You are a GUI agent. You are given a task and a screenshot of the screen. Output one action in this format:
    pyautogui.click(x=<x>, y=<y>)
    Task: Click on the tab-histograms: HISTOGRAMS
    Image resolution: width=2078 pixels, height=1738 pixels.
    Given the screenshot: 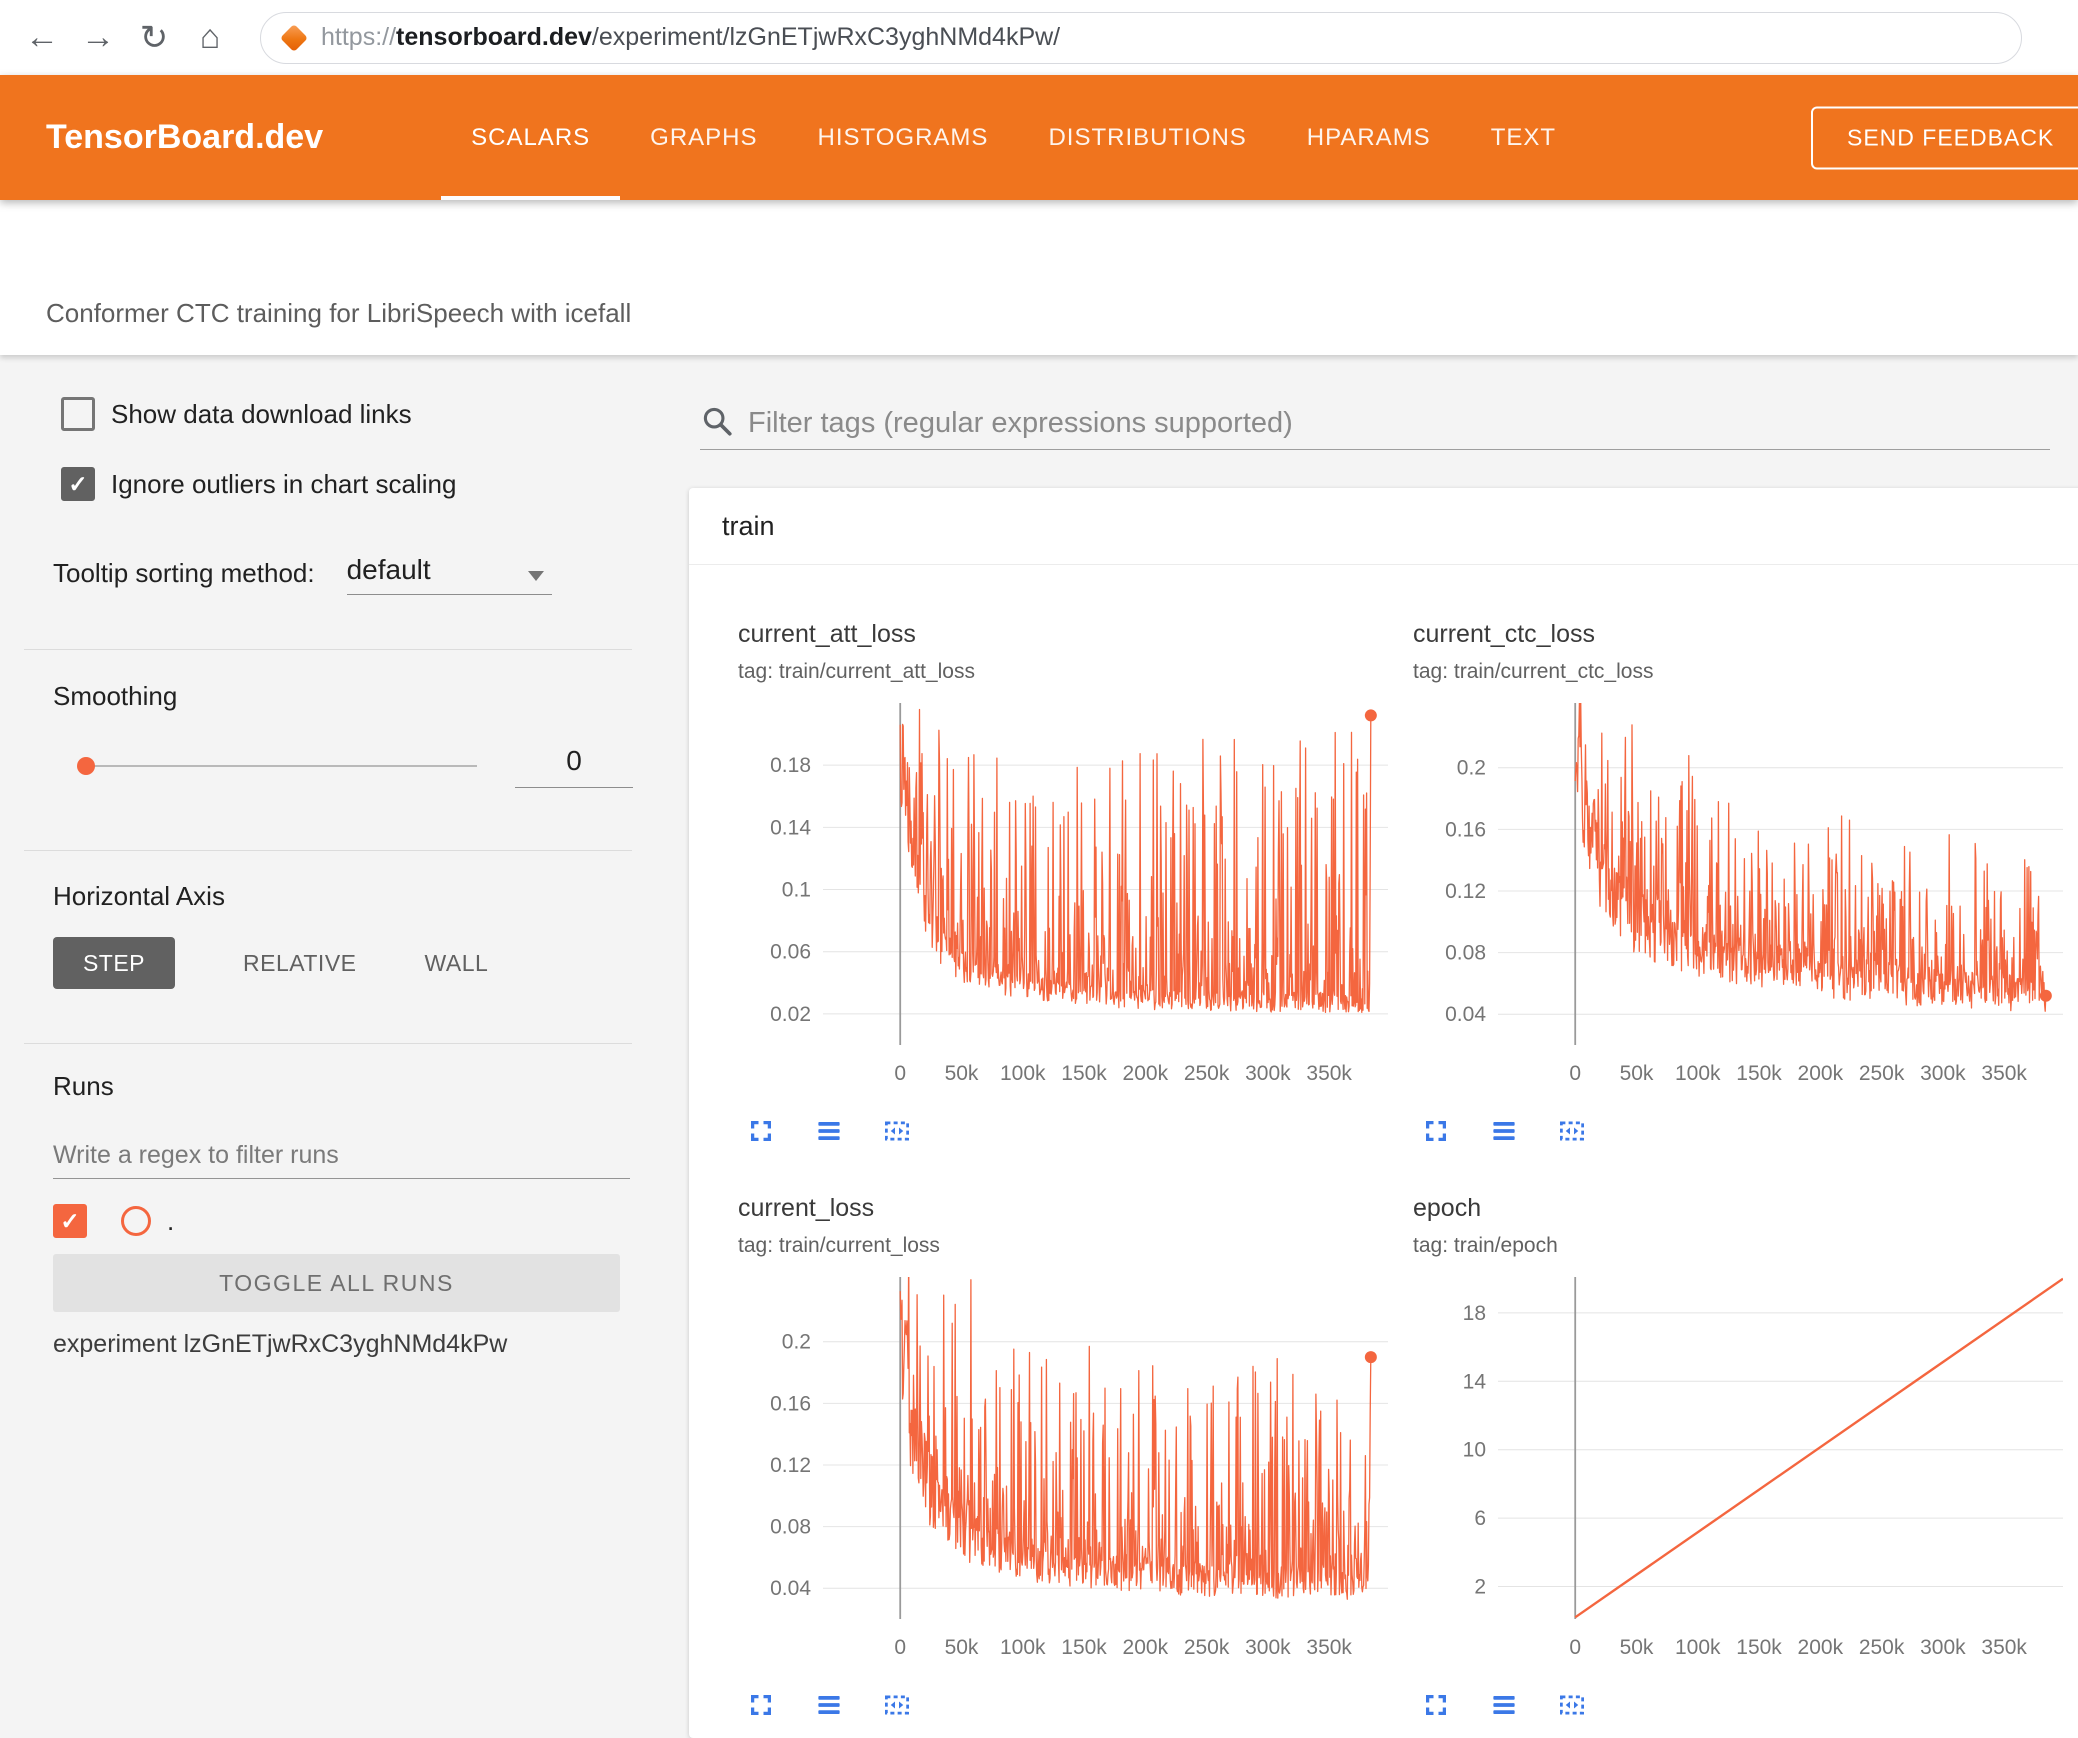 What is the action you would take?
    pyautogui.click(x=903, y=137)
    